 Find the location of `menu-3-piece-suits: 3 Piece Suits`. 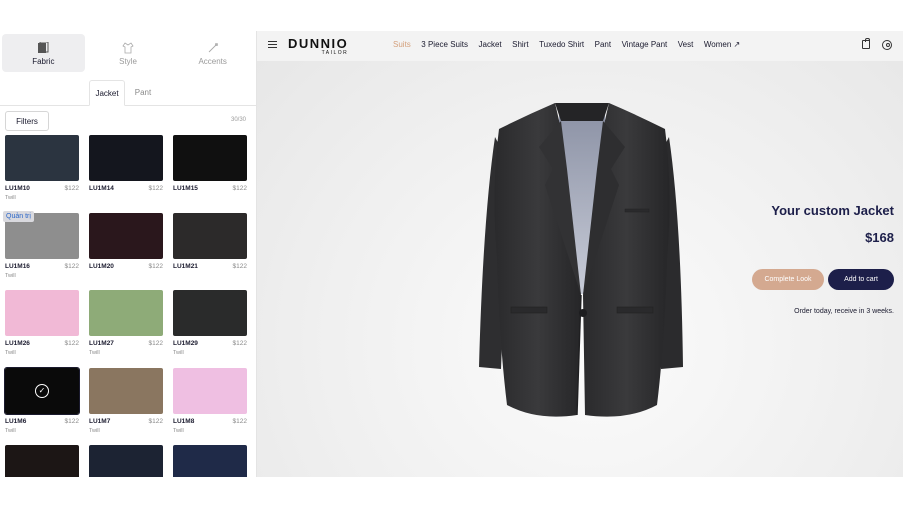

menu-3-piece-suits: 3 Piece Suits is located at coordinates (444, 44).